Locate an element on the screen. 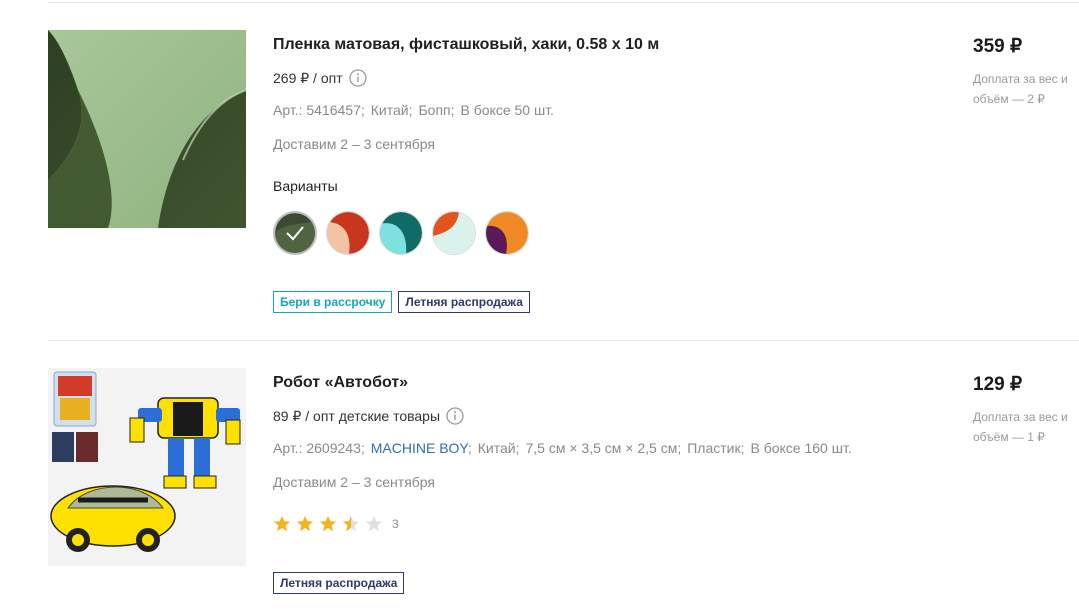 Image resolution: width=1079 pixels, height=616 pixels. brand-link: MACHINE BOY is located at coordinates (419, 448).